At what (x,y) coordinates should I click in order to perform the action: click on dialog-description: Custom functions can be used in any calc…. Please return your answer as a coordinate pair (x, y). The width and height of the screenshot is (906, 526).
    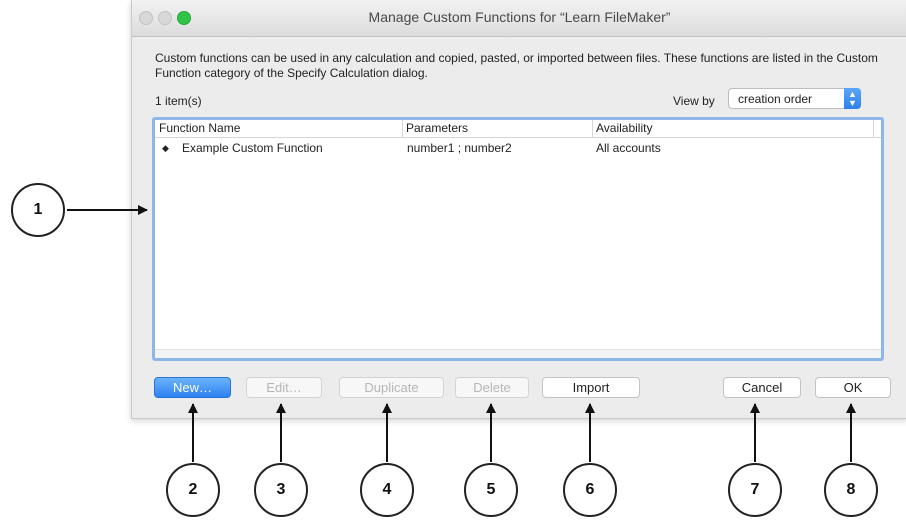
    Looking at the image, I should click on (516, 65).